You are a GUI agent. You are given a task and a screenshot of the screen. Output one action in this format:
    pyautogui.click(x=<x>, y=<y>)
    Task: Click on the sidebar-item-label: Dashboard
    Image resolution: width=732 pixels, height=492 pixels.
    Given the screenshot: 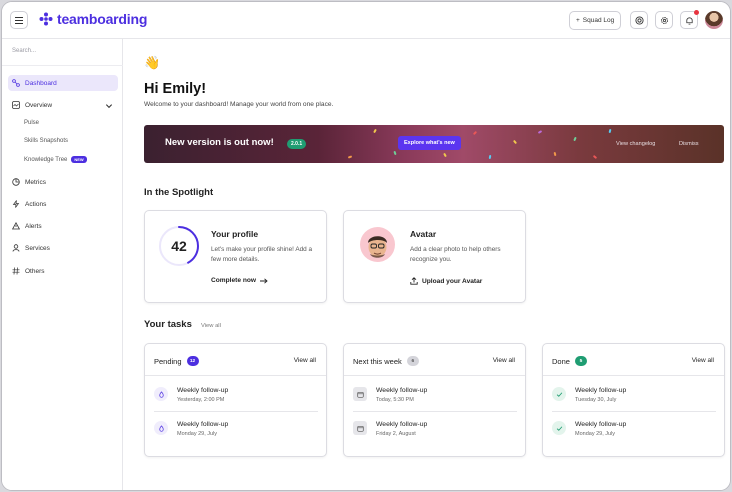 What is the action you would take?
    pyautogui.click(x=41, y=83)
    